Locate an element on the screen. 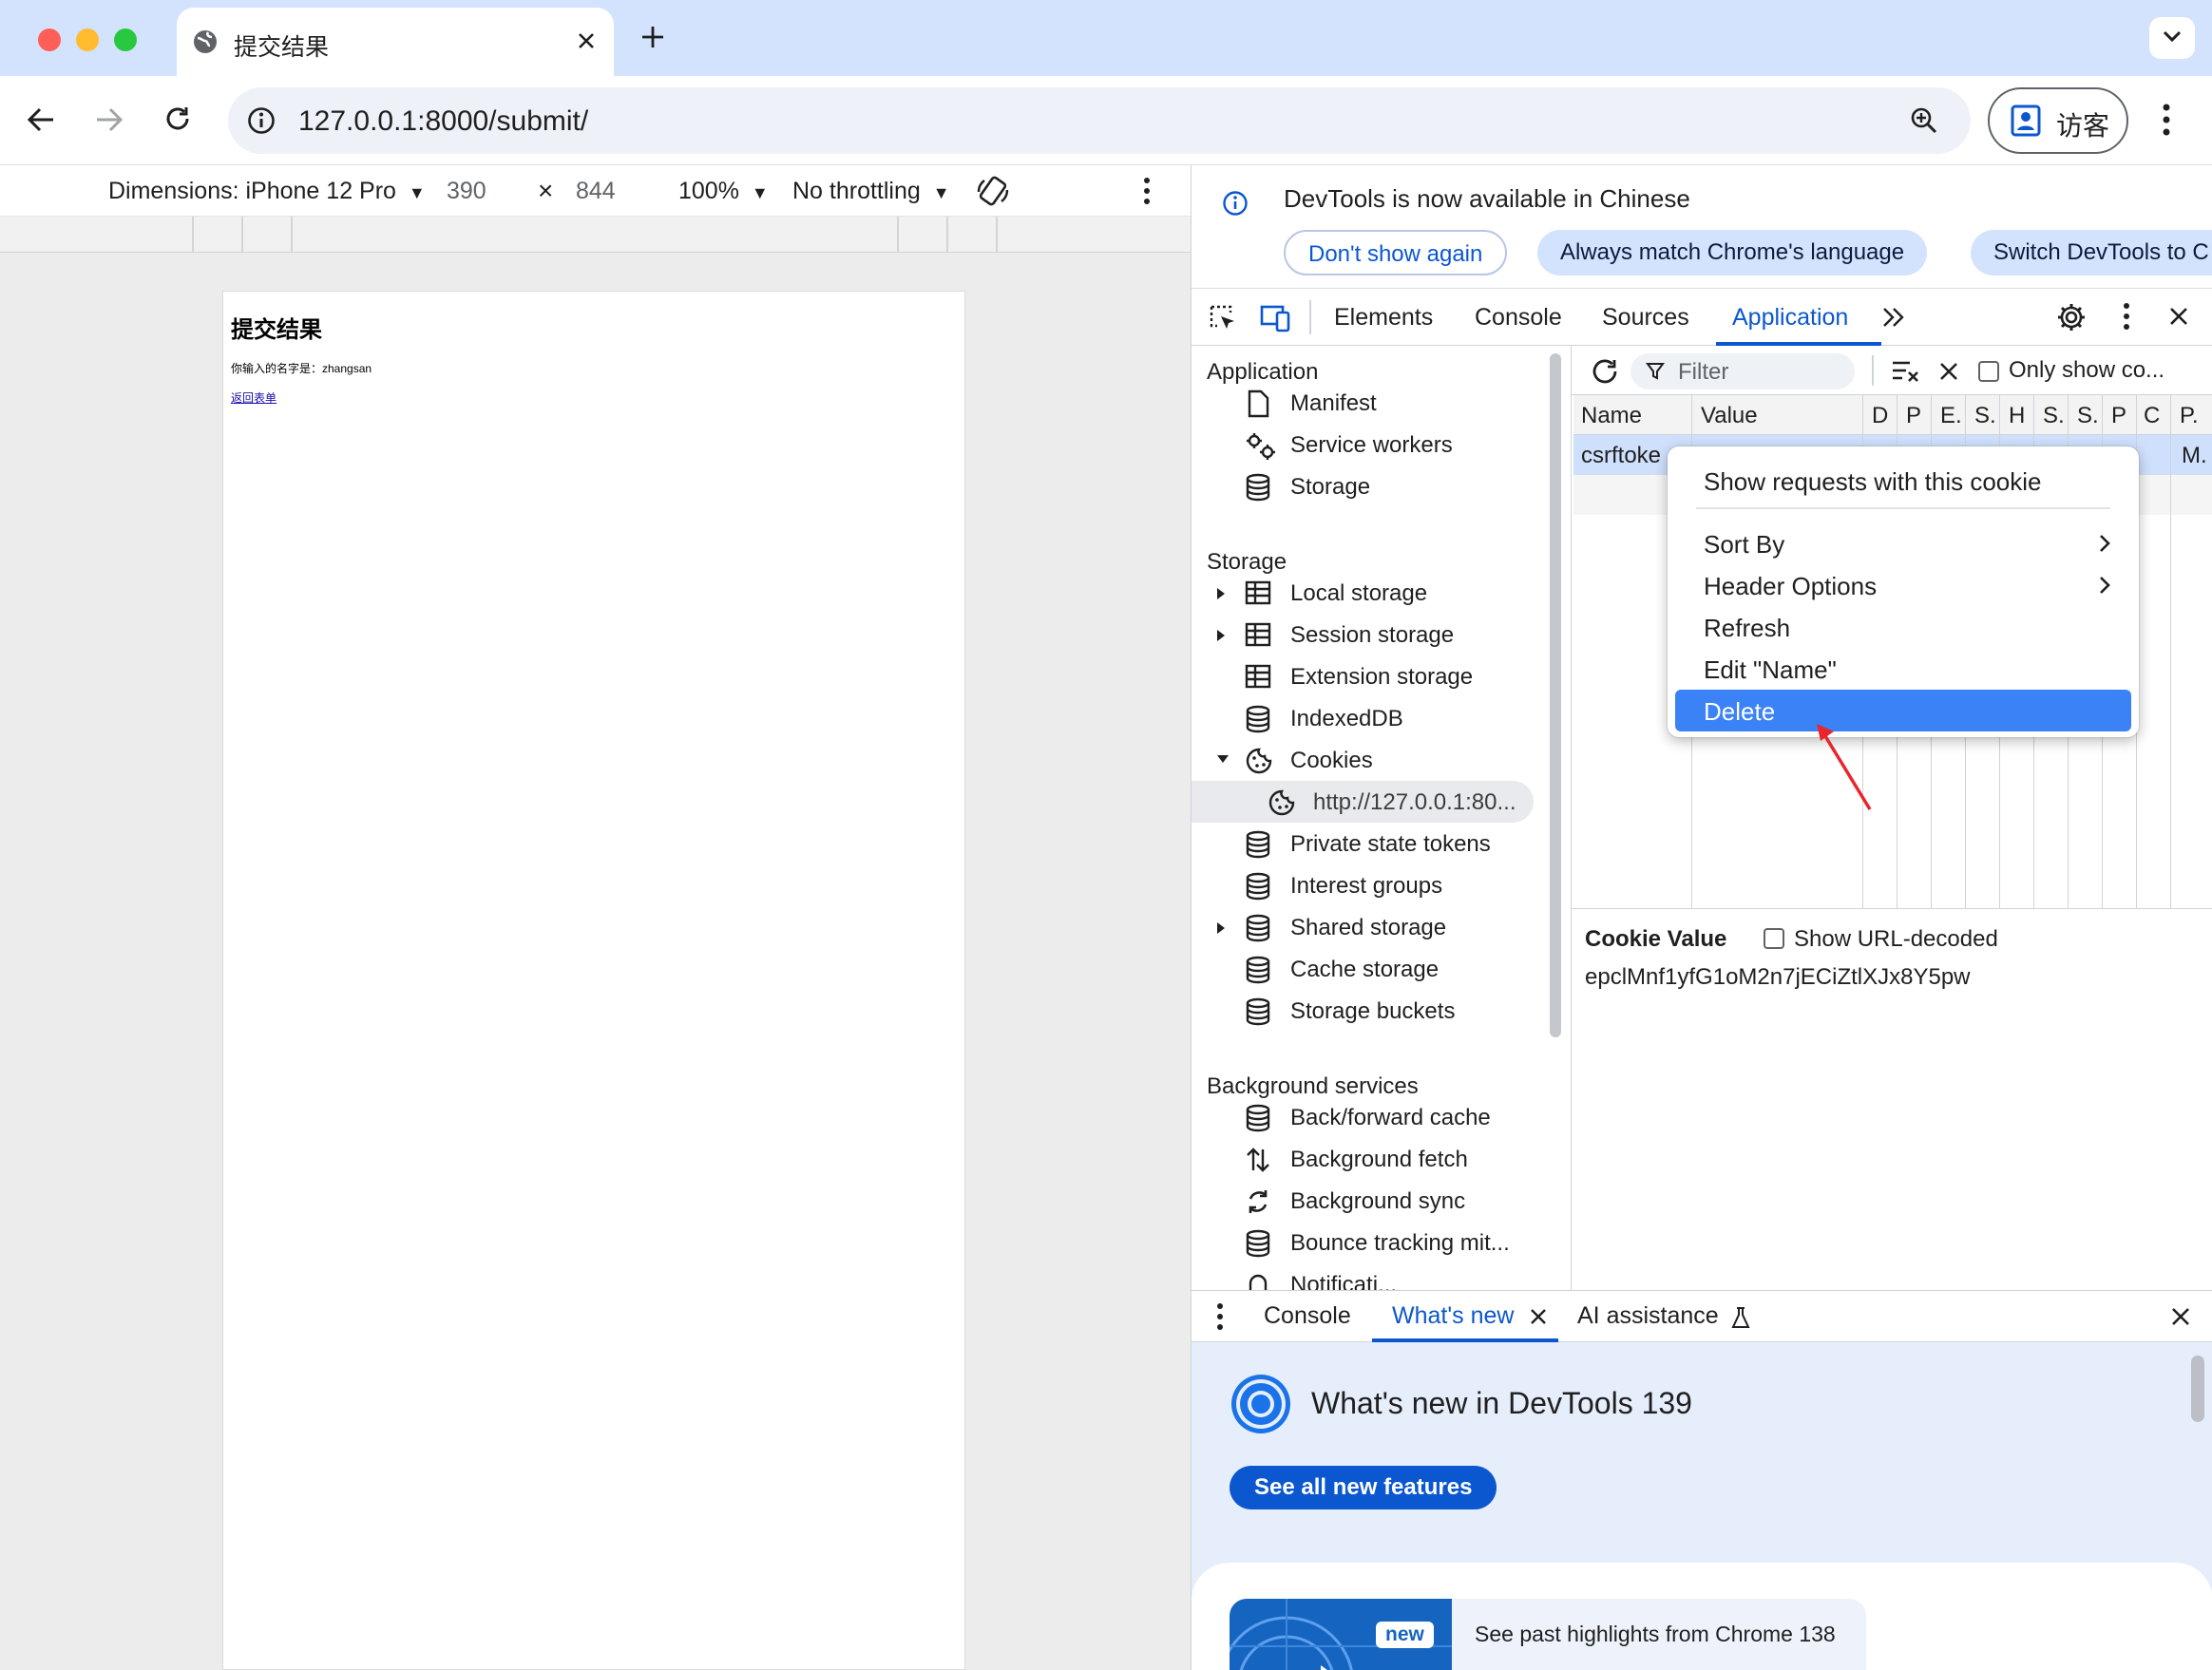 The width and height of the screenshot is (2212, 1670). device-dimensions-select: Dimensions: iPhone 12 Pro ▼ is located at coordinates (267, 192).